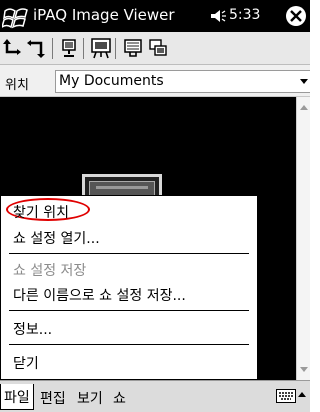 The height and width of the screenshot is (412, 320). I want to click on menubar-item-file: 파일, so click(17, 397).